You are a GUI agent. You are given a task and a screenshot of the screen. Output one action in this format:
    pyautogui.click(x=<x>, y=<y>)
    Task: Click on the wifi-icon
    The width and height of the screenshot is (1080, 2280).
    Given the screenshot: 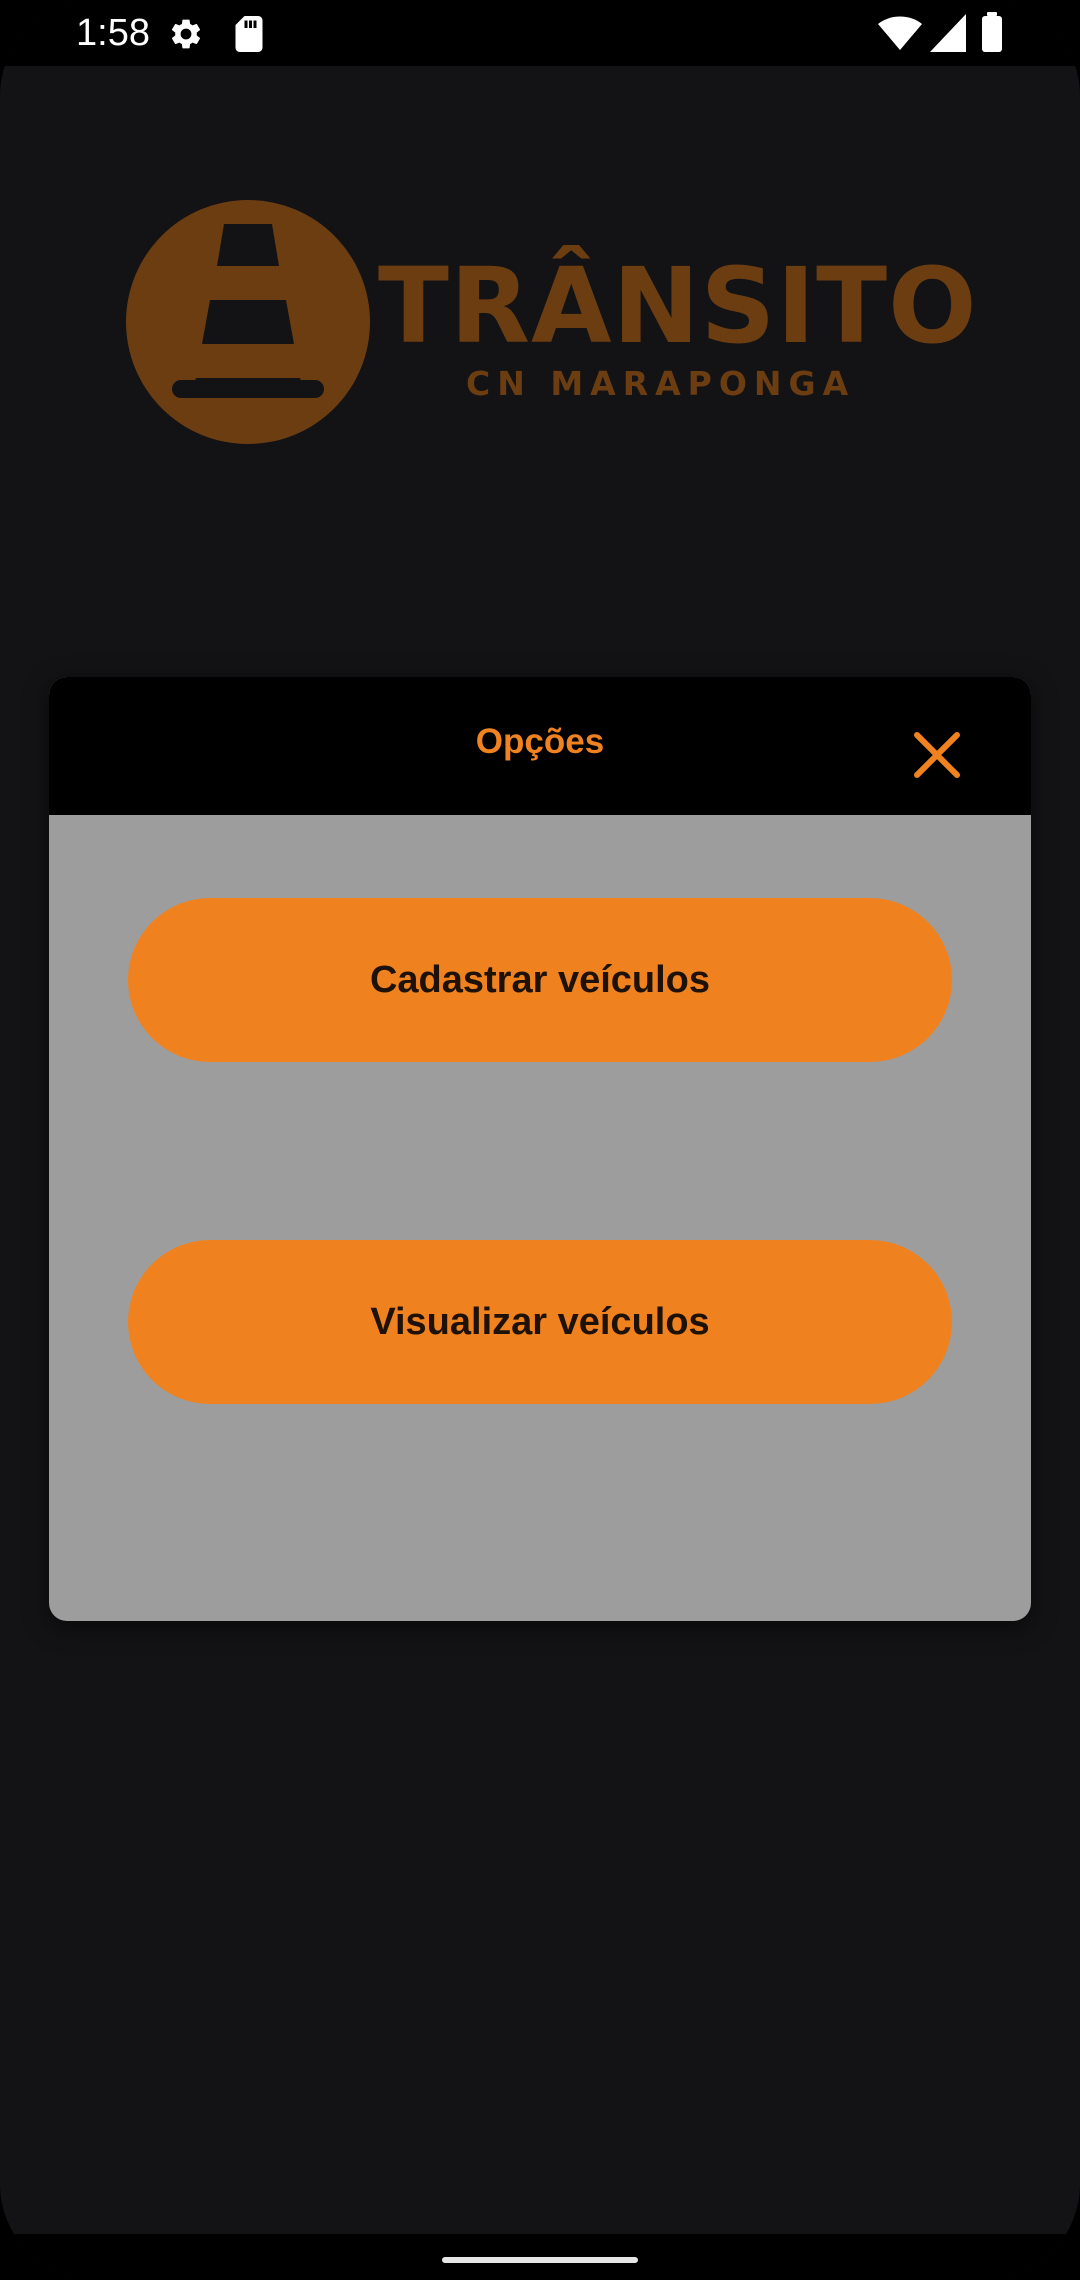 What is the action you would take?
    pyautogui.click(x=900, y=33)
    